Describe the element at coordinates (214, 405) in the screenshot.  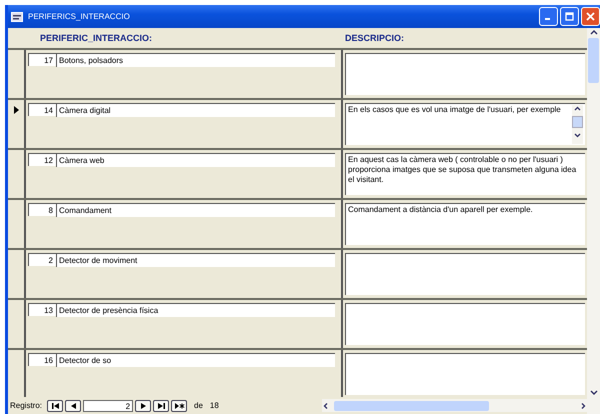
I see `record-count: 18` at that location.